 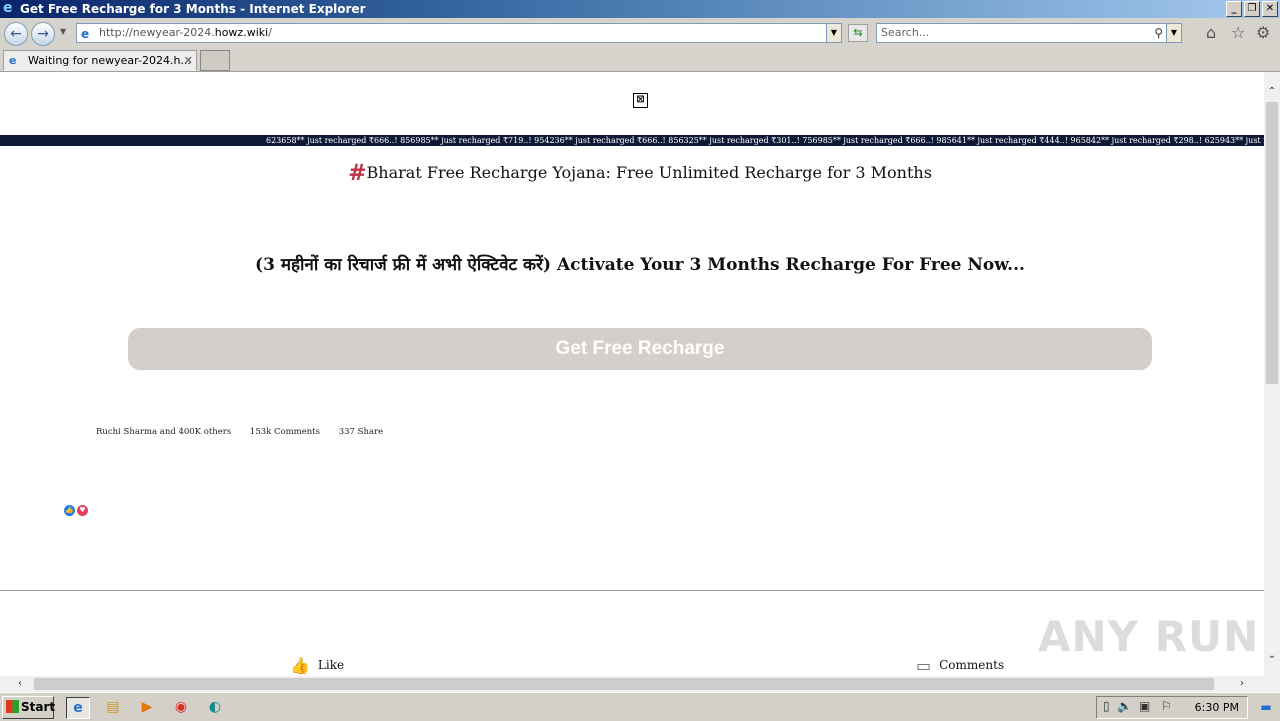 I want to click on start-label: Start, so click(x=38, y=707).